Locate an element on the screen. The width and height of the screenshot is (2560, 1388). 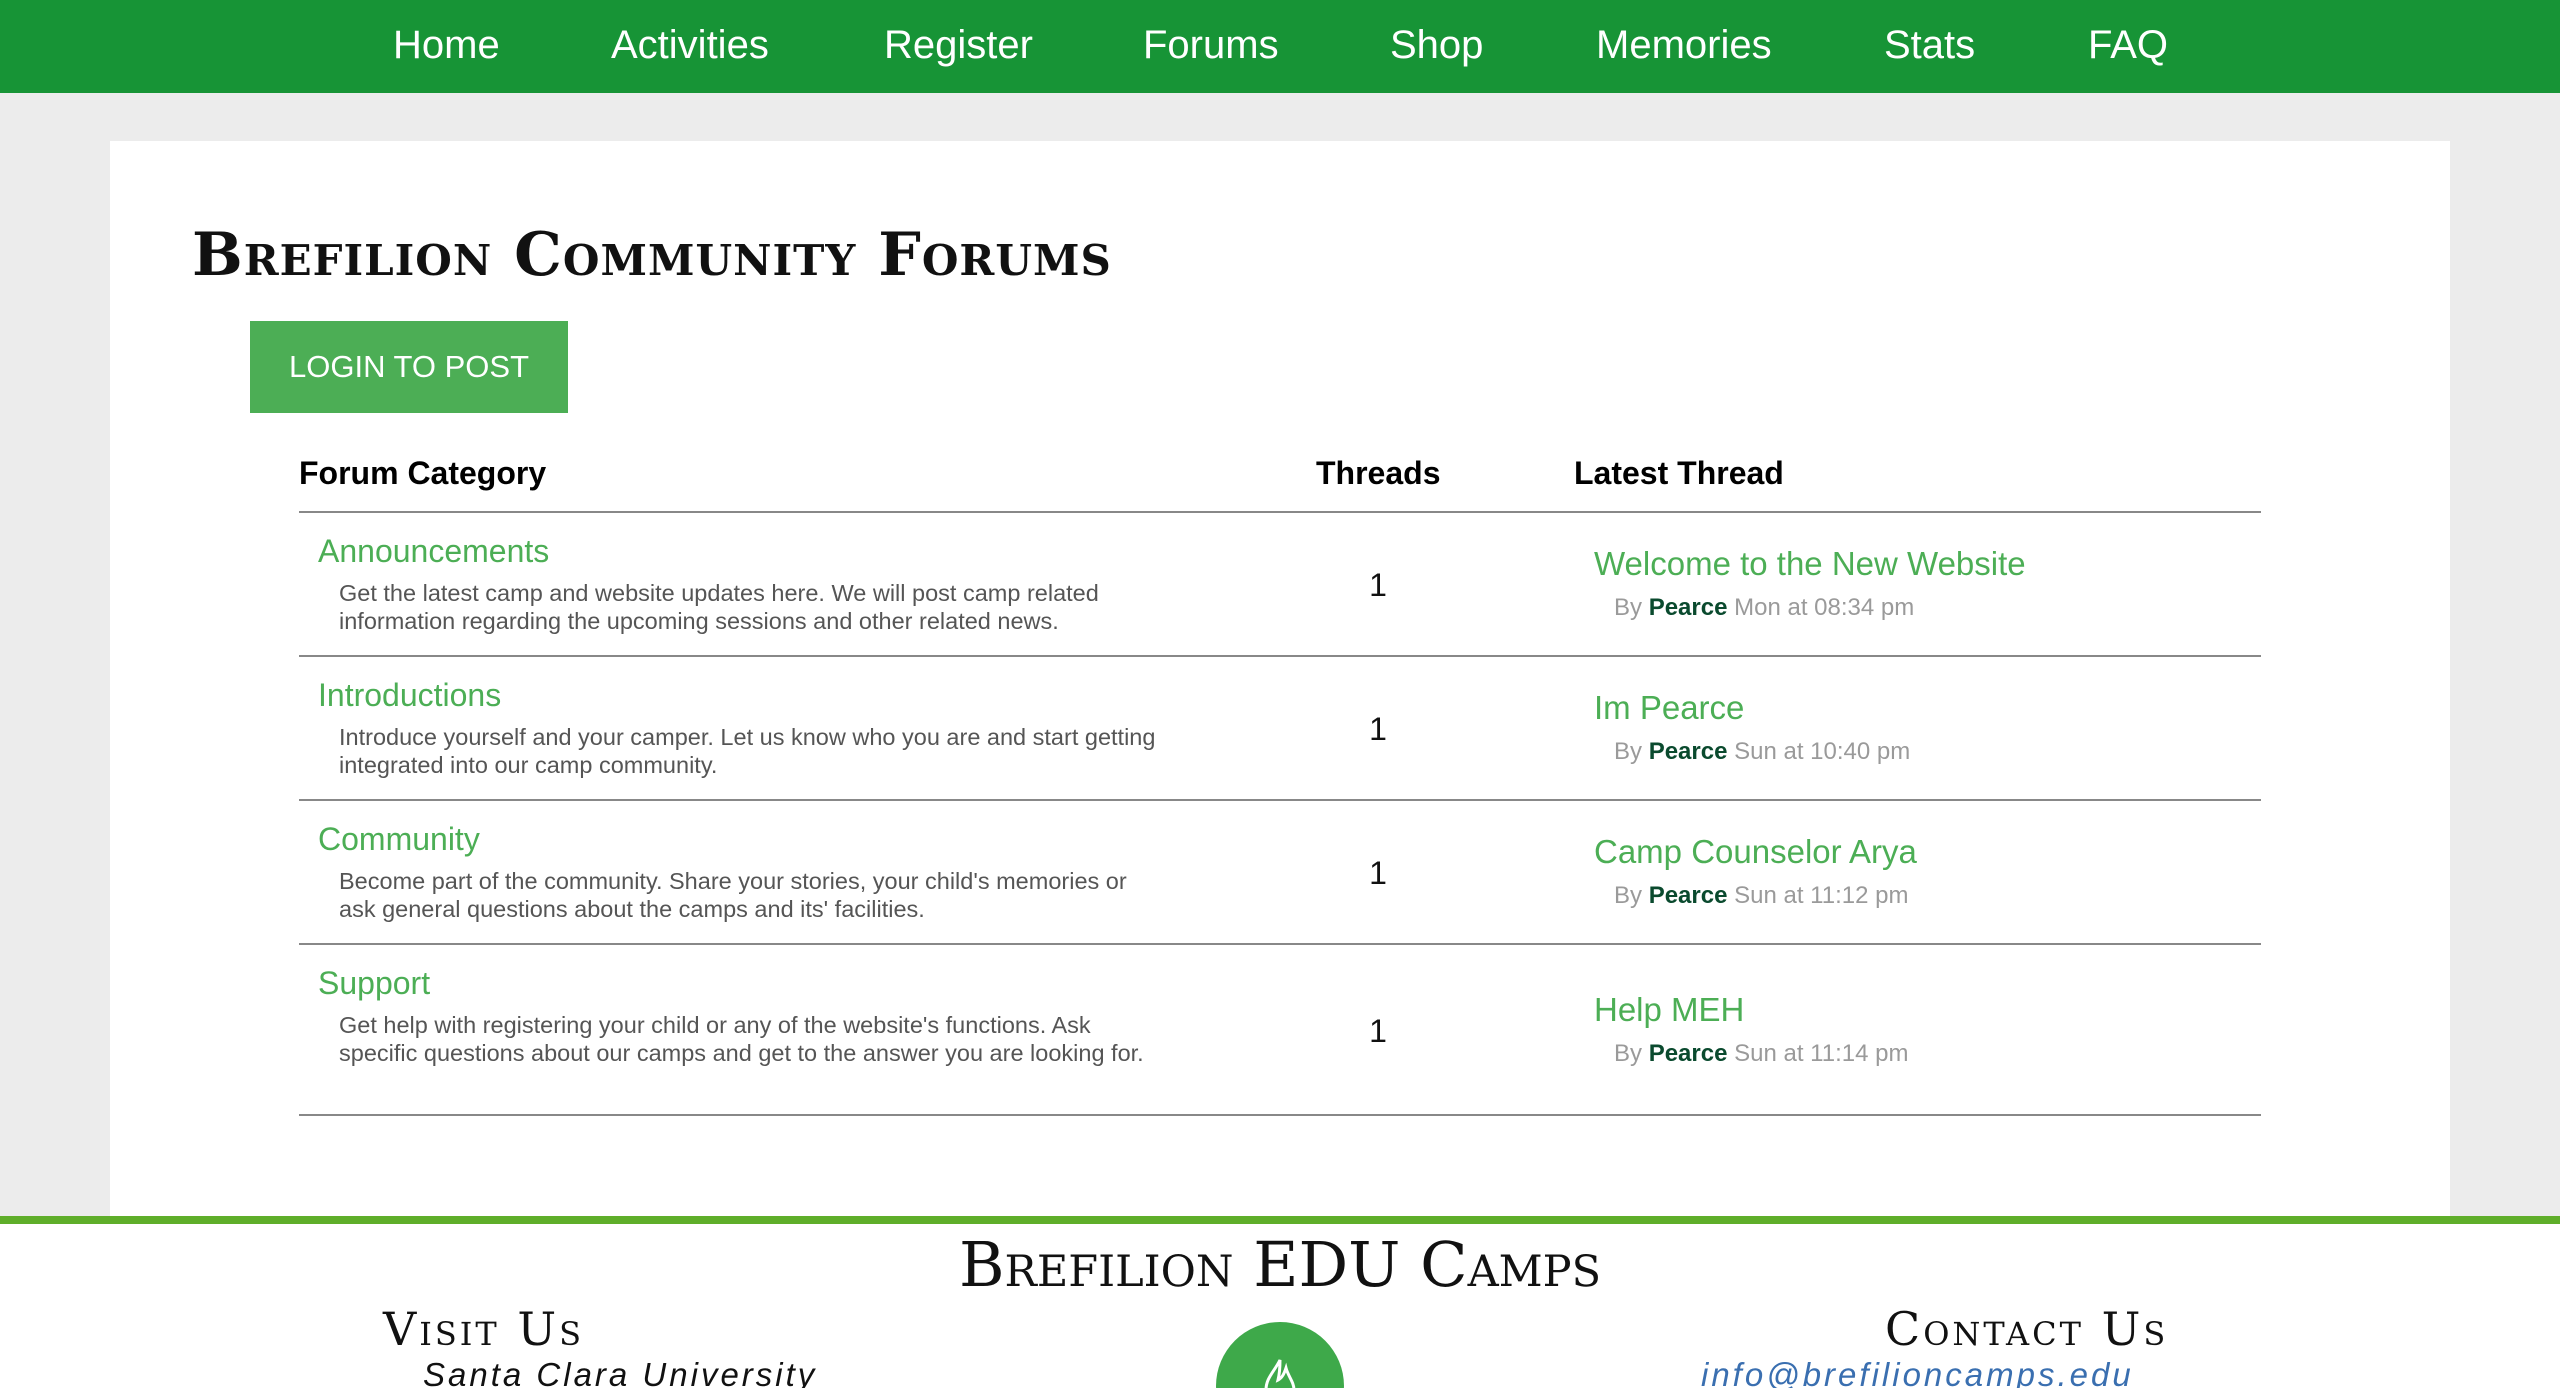
post-time: Sun at 11:14 pm is located at coordinates (1821, 1053).